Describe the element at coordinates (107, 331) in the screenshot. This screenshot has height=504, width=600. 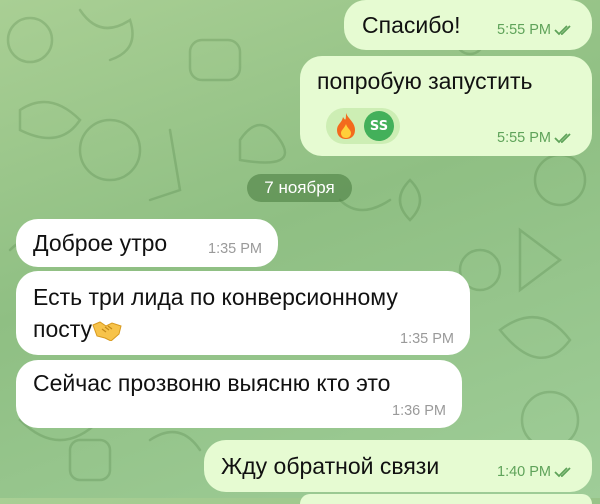
I see `handshake-icon` at that location.